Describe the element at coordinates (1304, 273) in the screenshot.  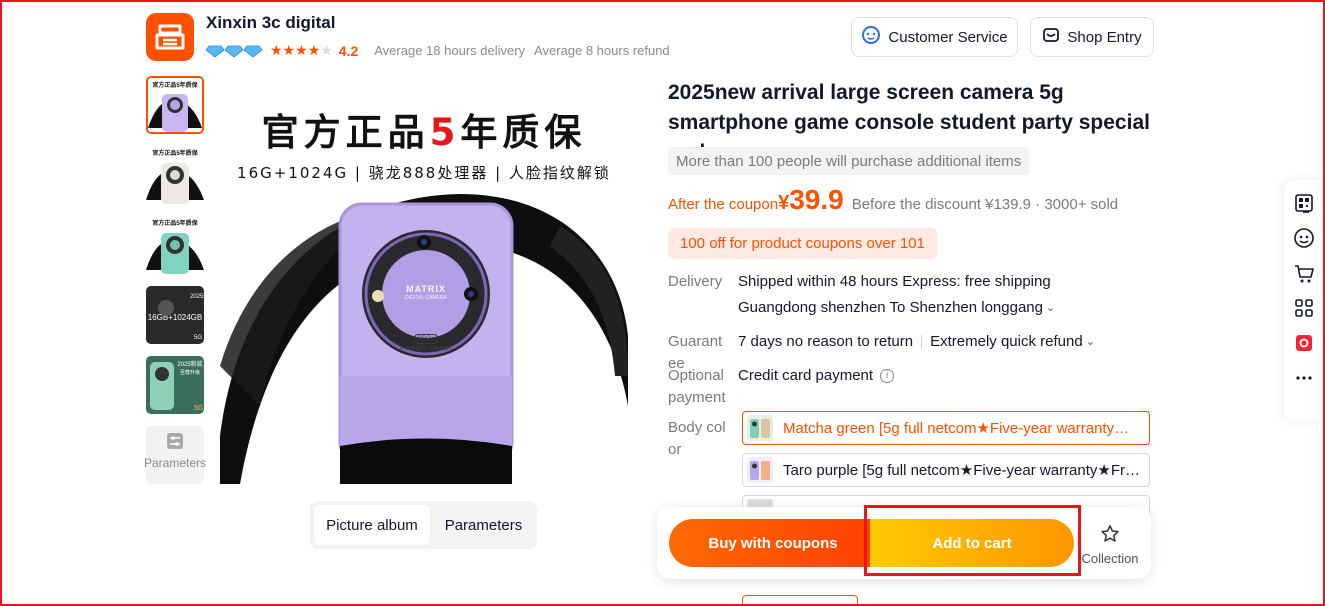
I see `cart-icon` at that location.